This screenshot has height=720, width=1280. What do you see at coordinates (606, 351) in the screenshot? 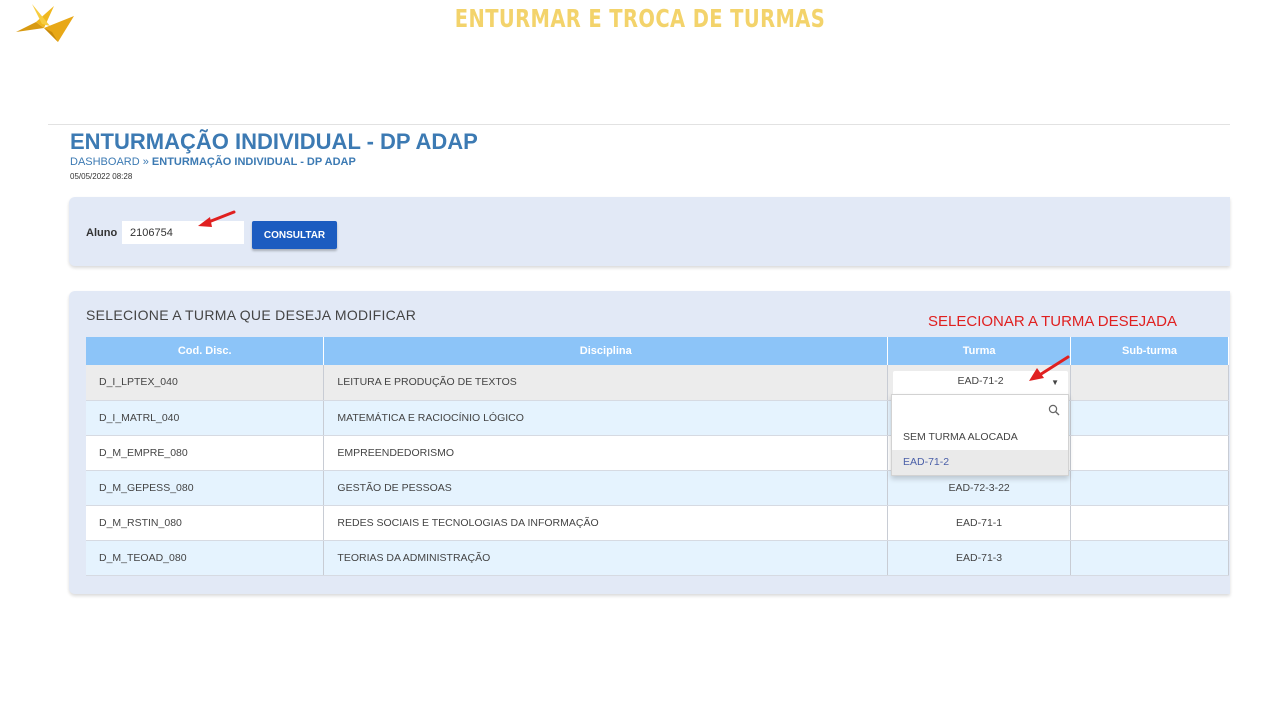
I see `header-disciplina: Disciplina` at bounding box center [606, 351].